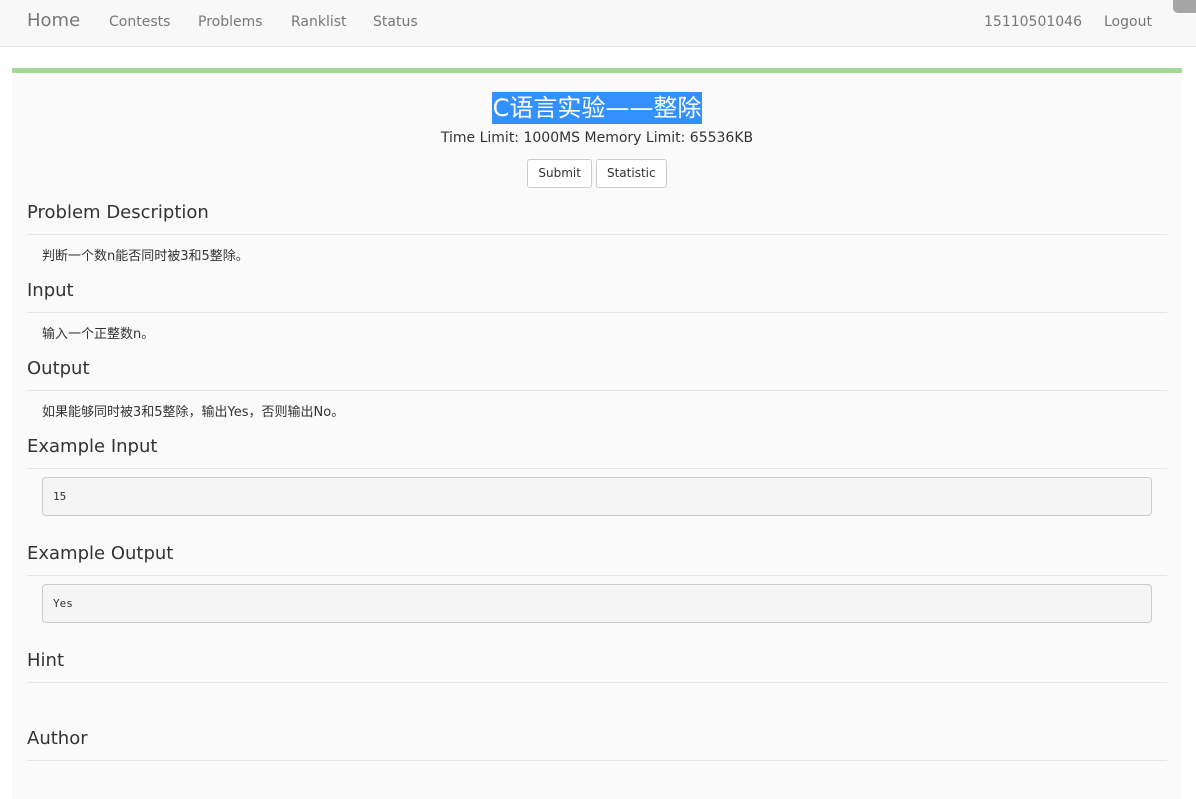 This screenshot has width=1196, height=799. Describe the element at coordinates (597, 296) in the screenshot. I see `input-heading: Input` at that location.